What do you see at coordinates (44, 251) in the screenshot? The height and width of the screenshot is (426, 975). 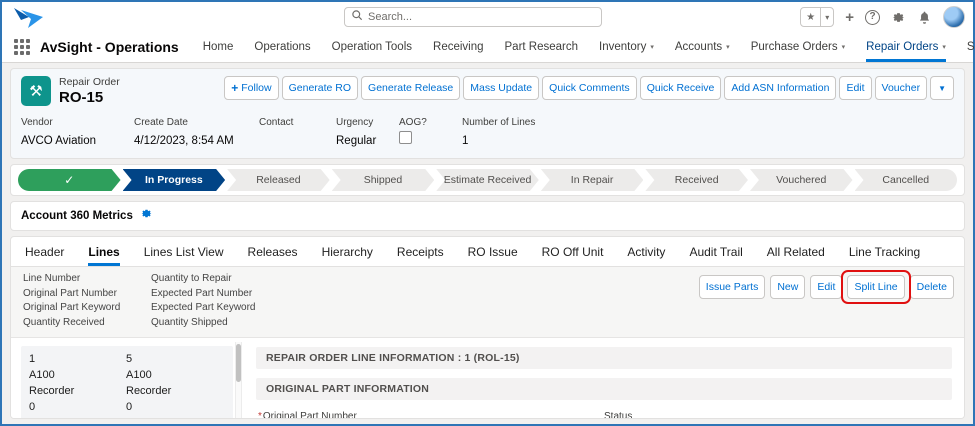 I see `tab-header: Header` at bounding box center [44, 251].